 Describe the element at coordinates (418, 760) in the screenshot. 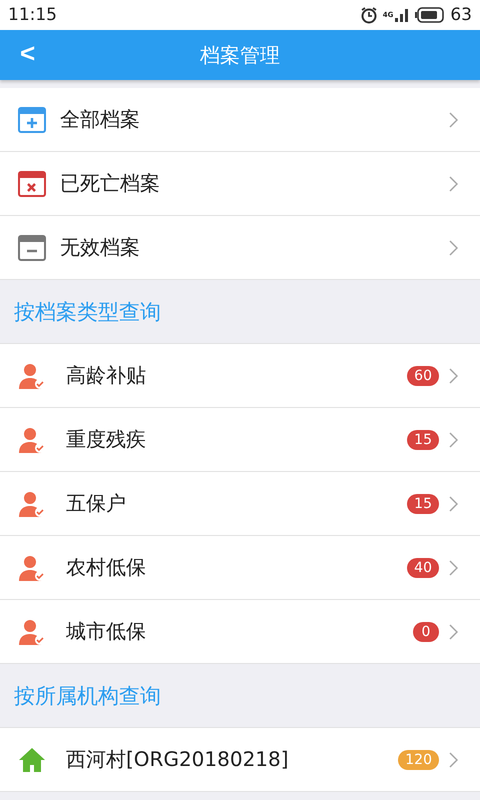

I see `count-badge: 120` at that location.